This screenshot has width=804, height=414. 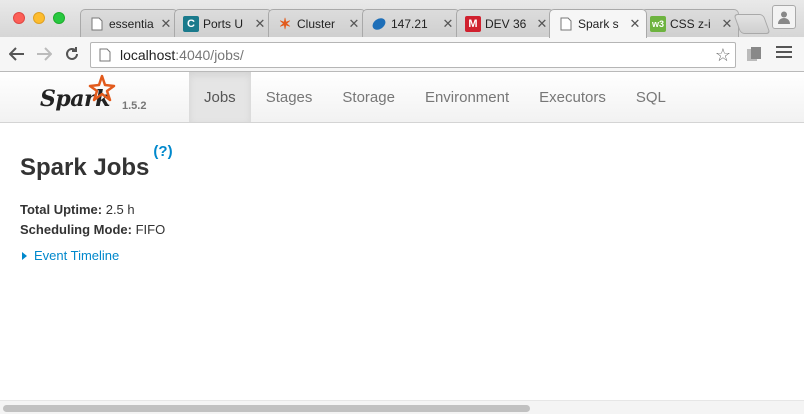 What do you see at coordinates (752, 24) in the screenshot?
I see `new-tab-button` at bounding box center [752, 24].